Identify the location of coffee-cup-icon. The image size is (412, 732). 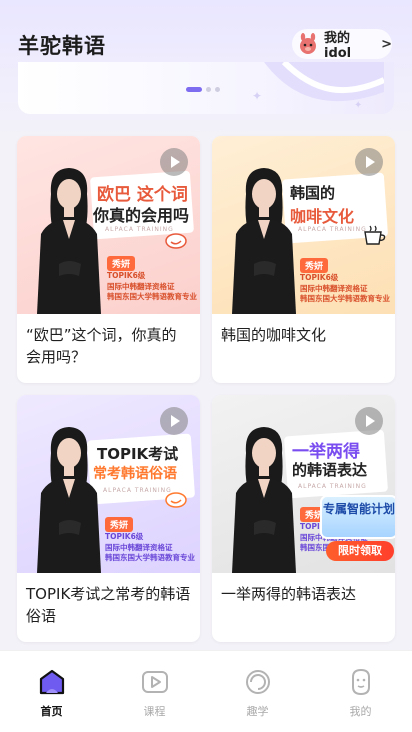
(375, 235).